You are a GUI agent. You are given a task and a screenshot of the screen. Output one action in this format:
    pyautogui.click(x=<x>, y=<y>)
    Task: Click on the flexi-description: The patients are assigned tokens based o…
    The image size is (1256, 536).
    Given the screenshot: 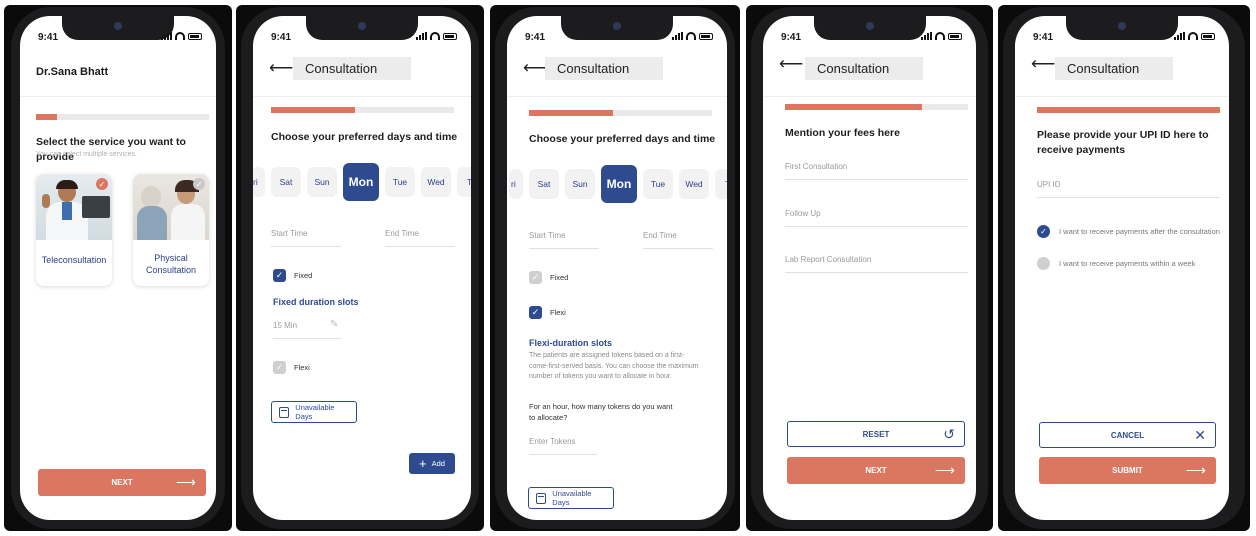 What is the action you would take?
    pyautogui.click(x=614, y=366)
    